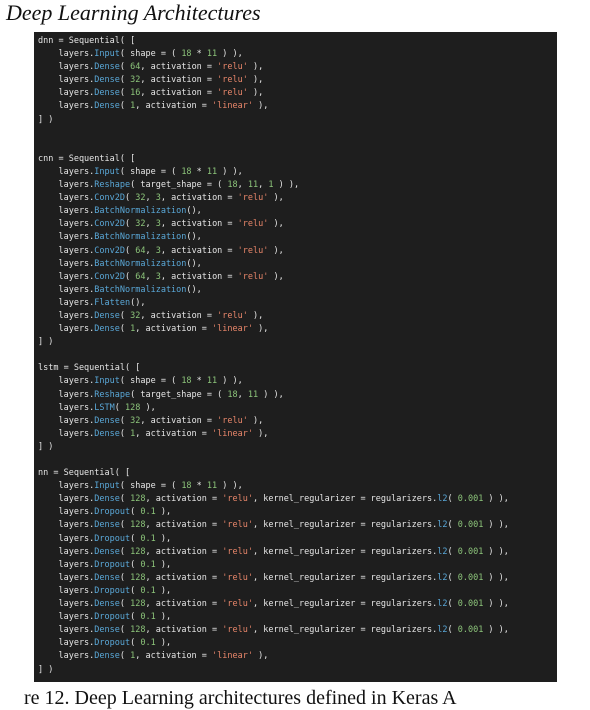 The width and height of the screenshot is (590, 710). I want to click on code-token: 64, so click(140, 276).